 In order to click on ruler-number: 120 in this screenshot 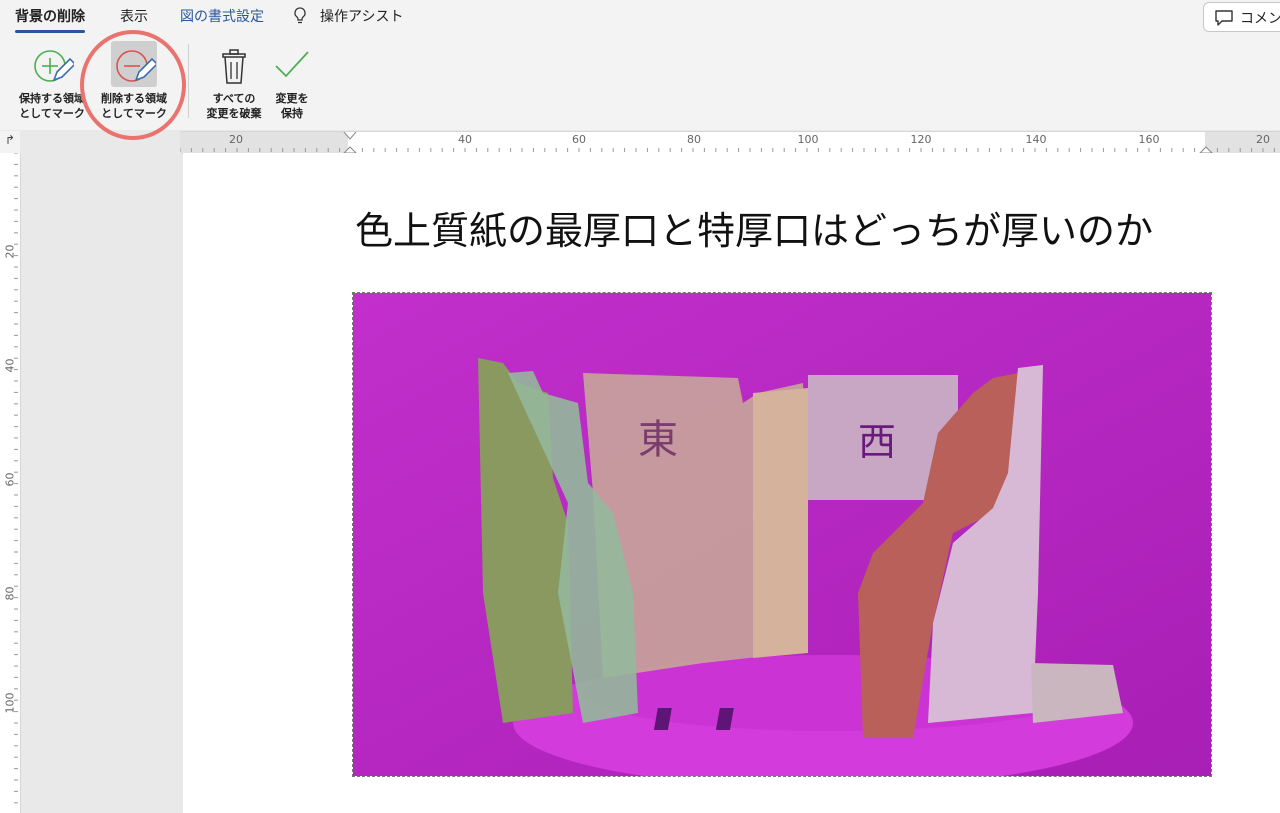, I will do `click(921, 139)`.